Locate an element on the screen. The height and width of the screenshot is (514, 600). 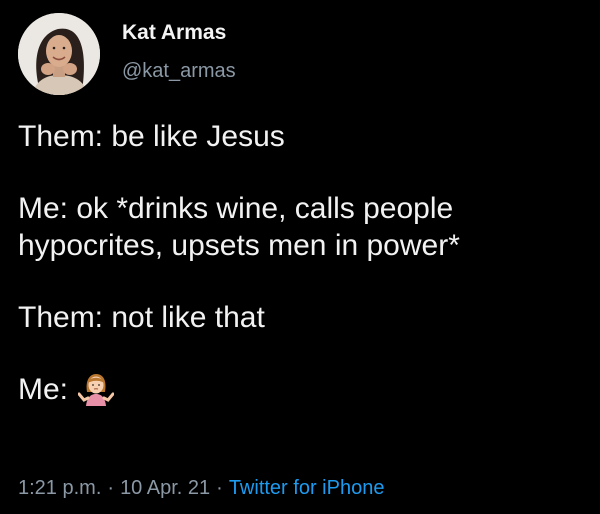
tweet-line: Me: is located at coordinates (303, 389).